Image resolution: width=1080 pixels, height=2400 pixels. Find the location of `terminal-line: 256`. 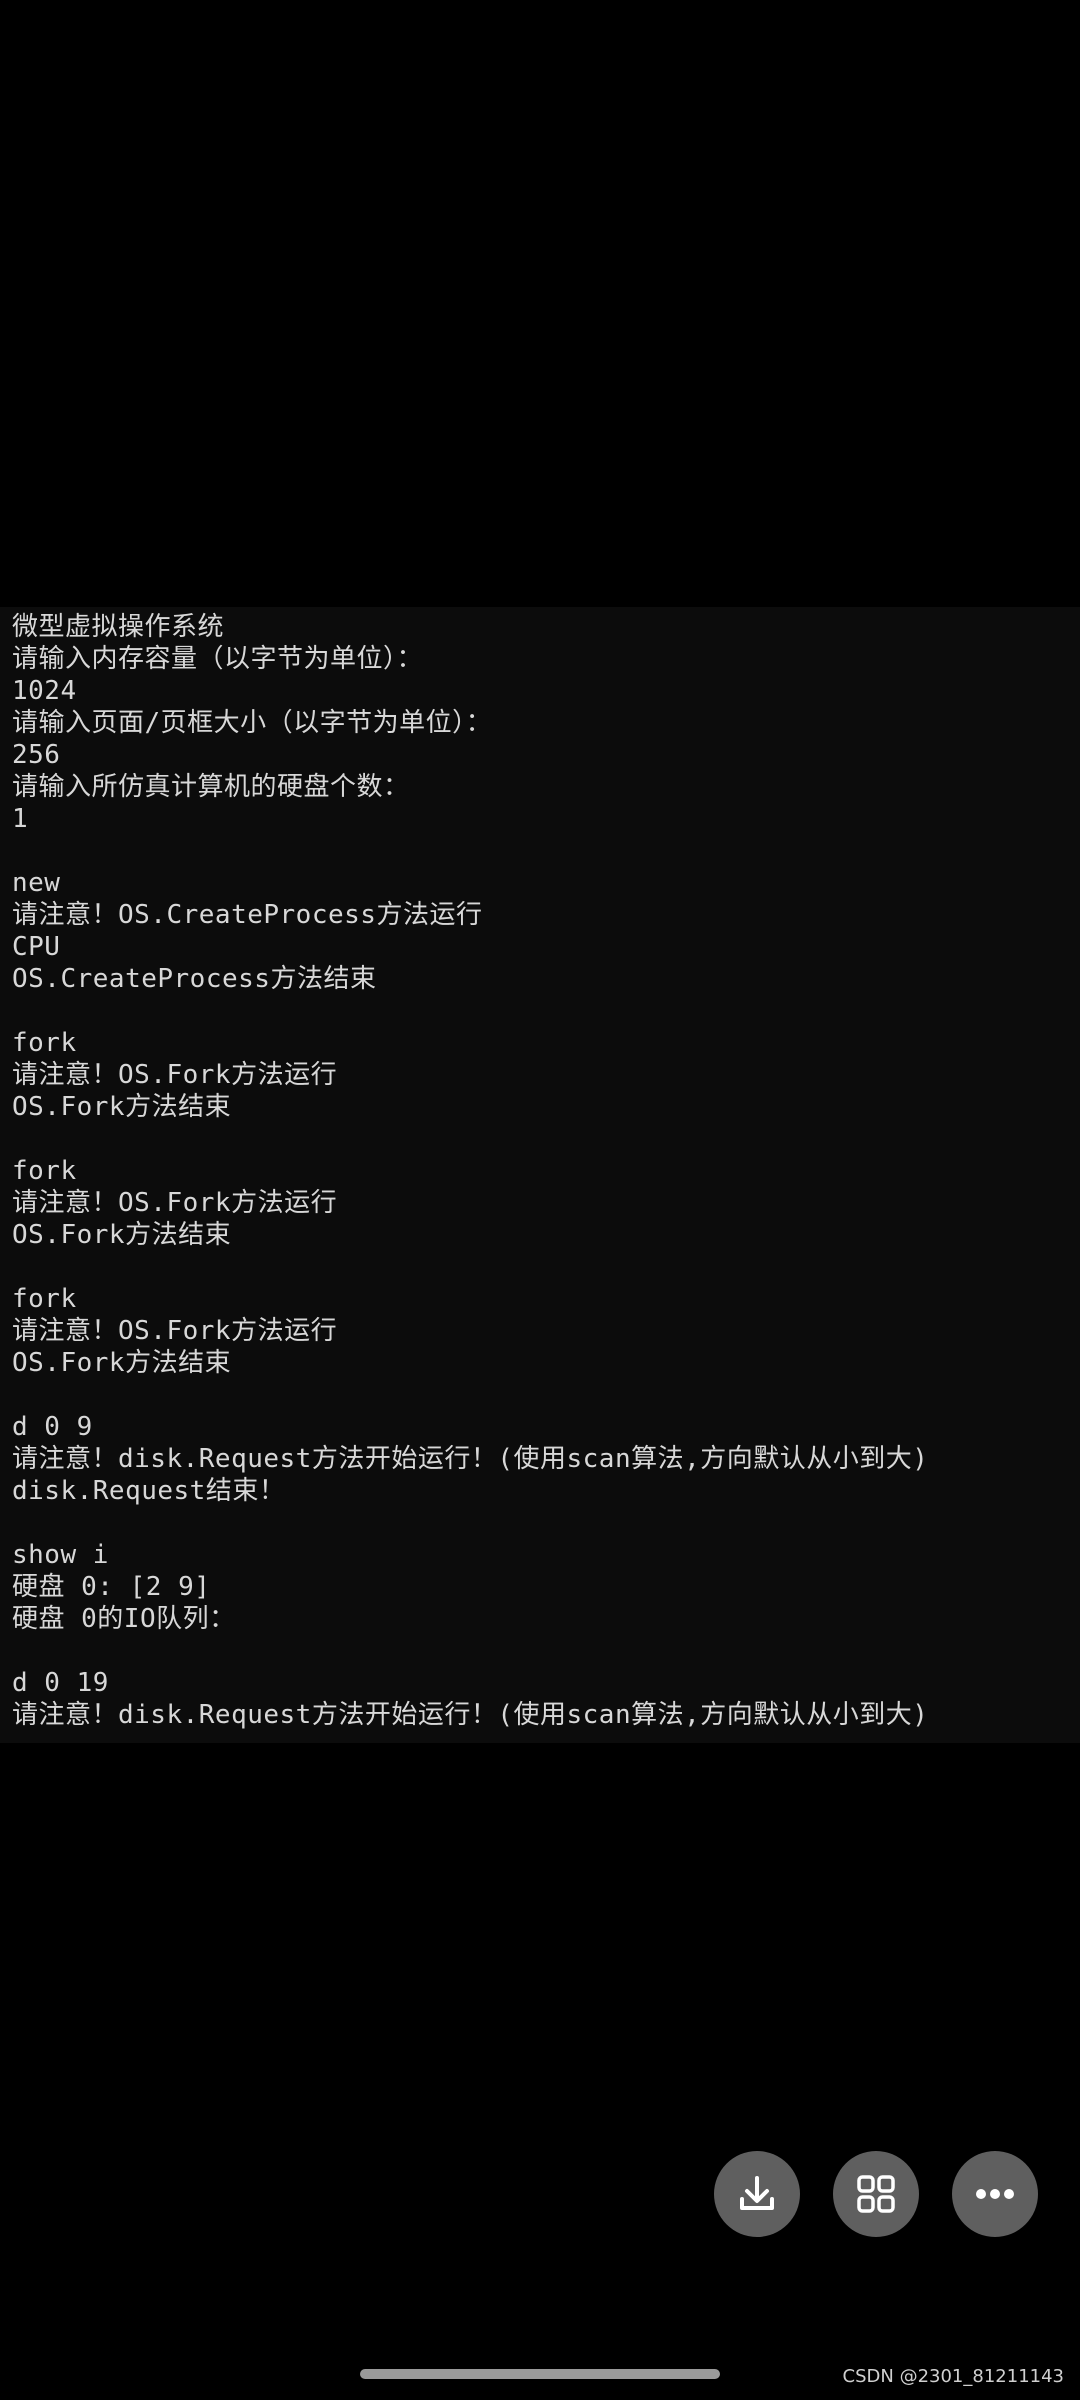

terminal-line: 256 is located at coordinates (36, 755).